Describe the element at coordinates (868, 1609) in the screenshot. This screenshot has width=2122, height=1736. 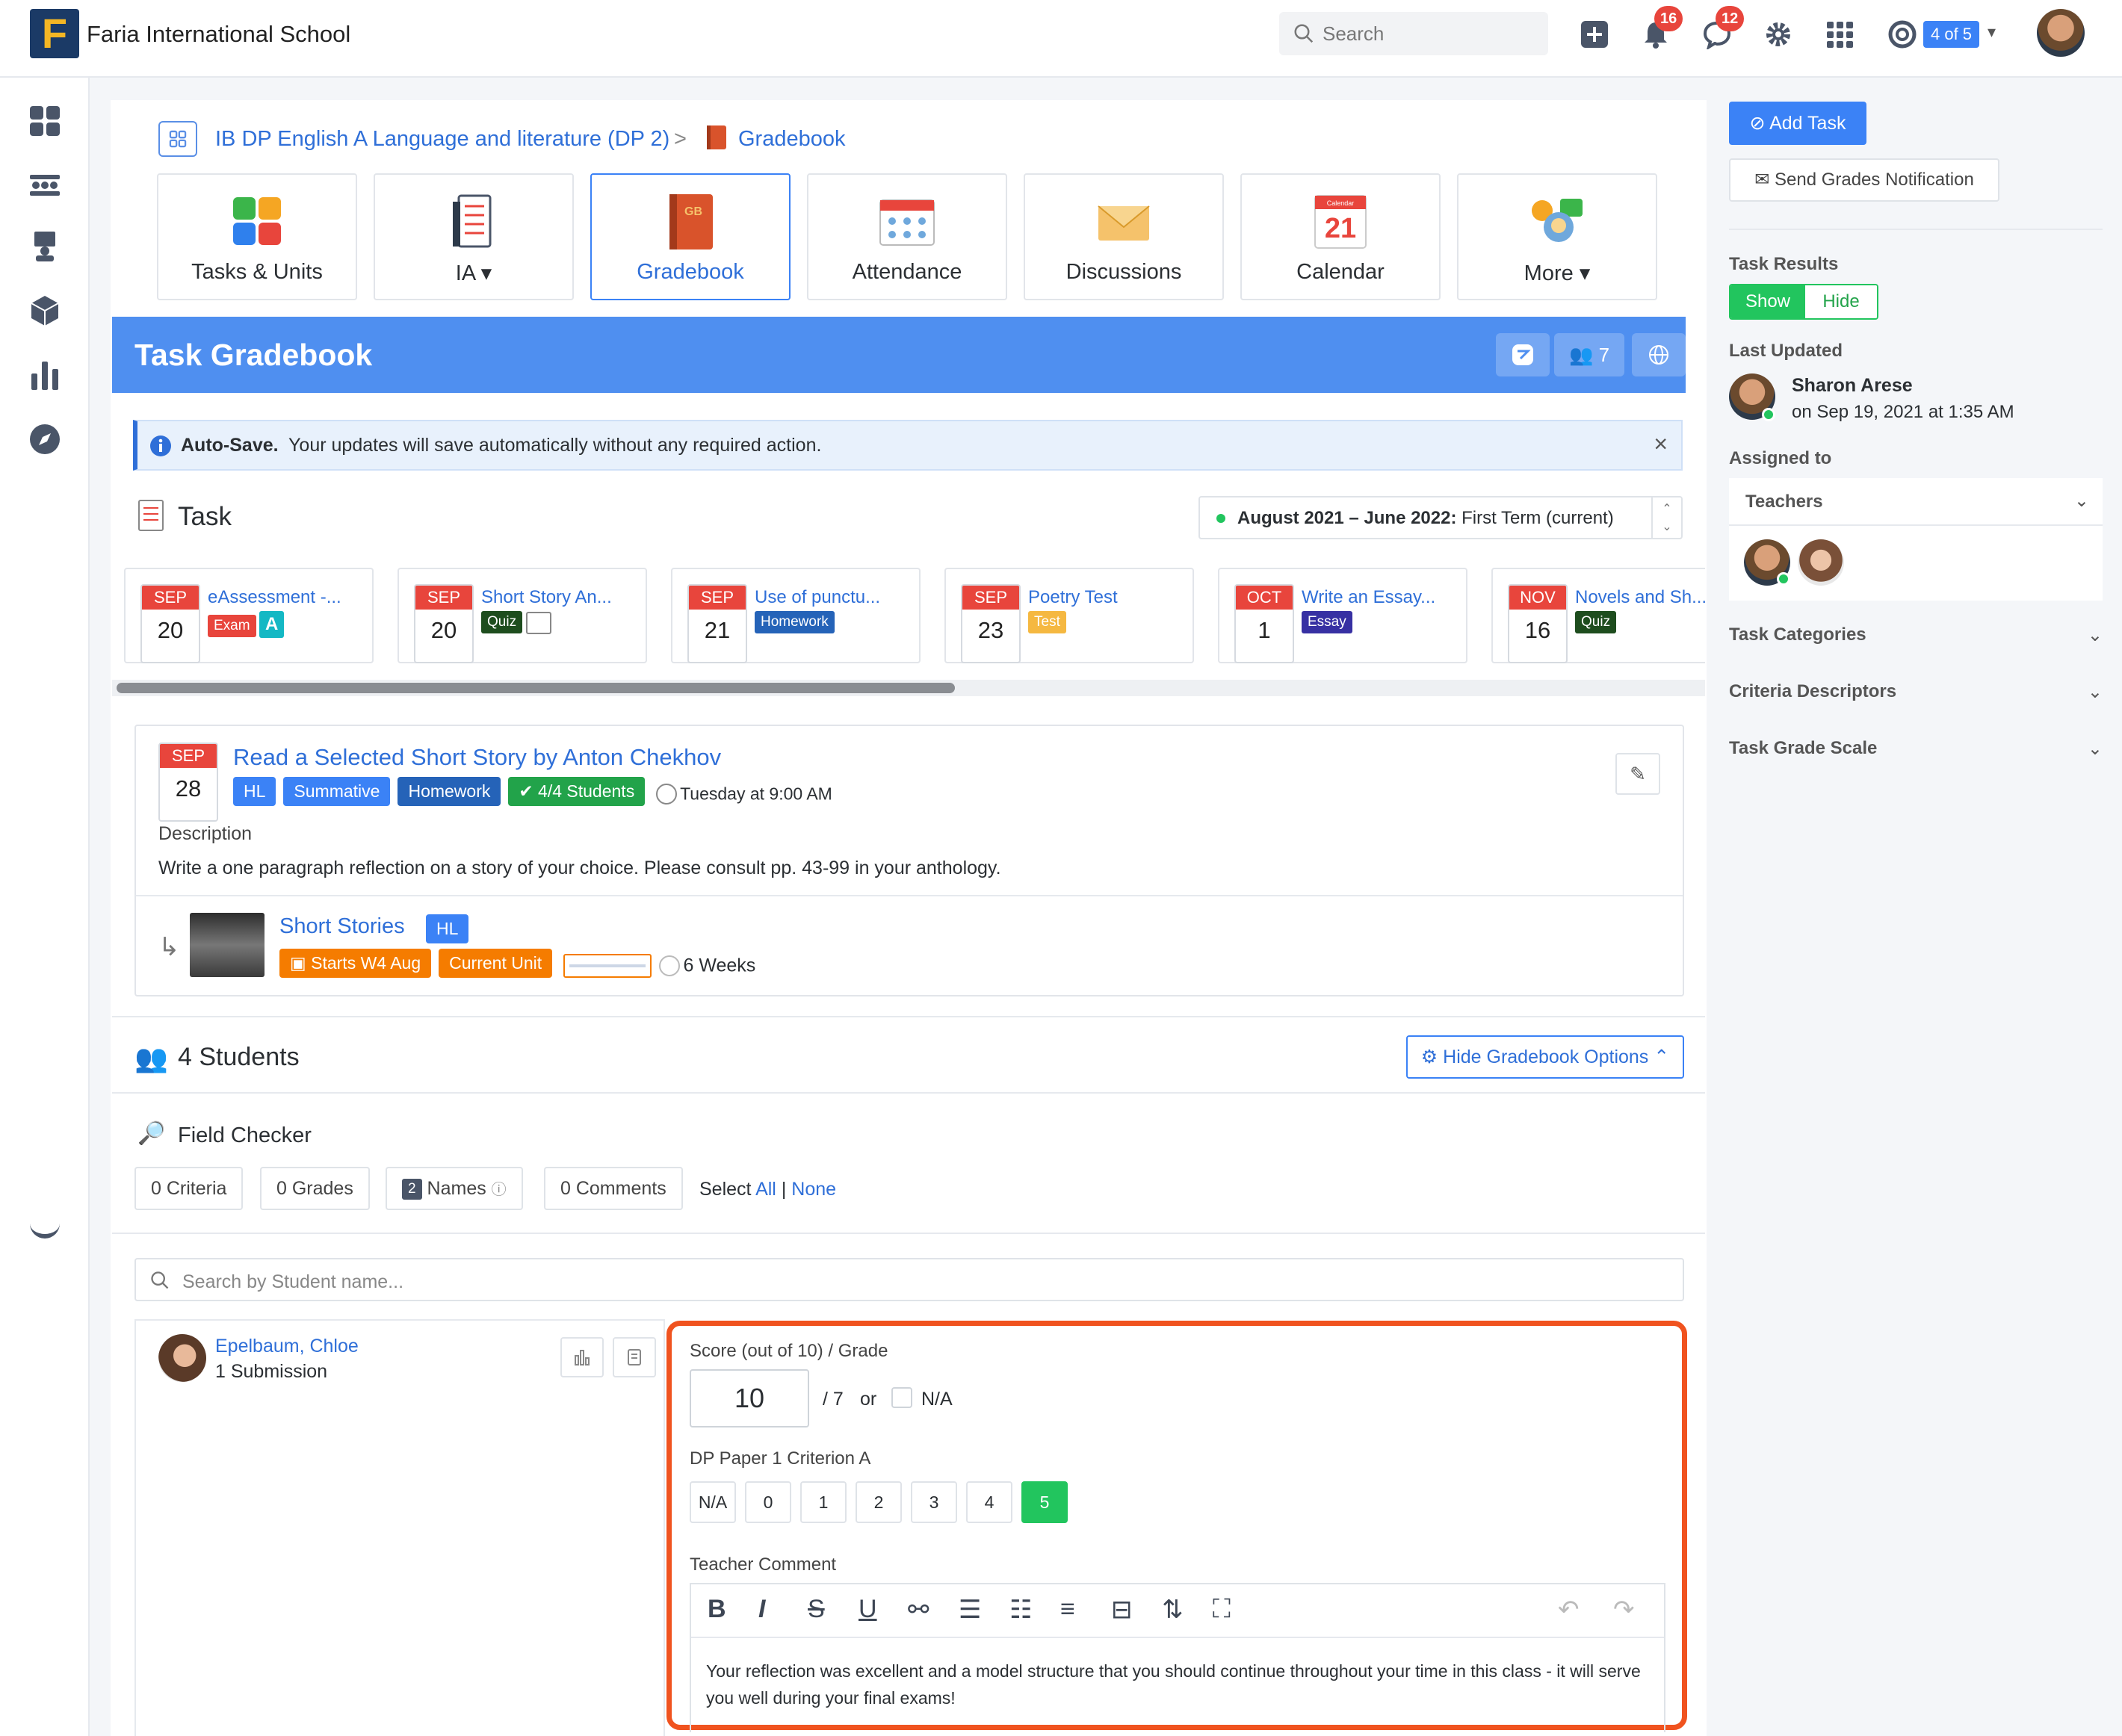
I see `underline-icon: U` at that location.